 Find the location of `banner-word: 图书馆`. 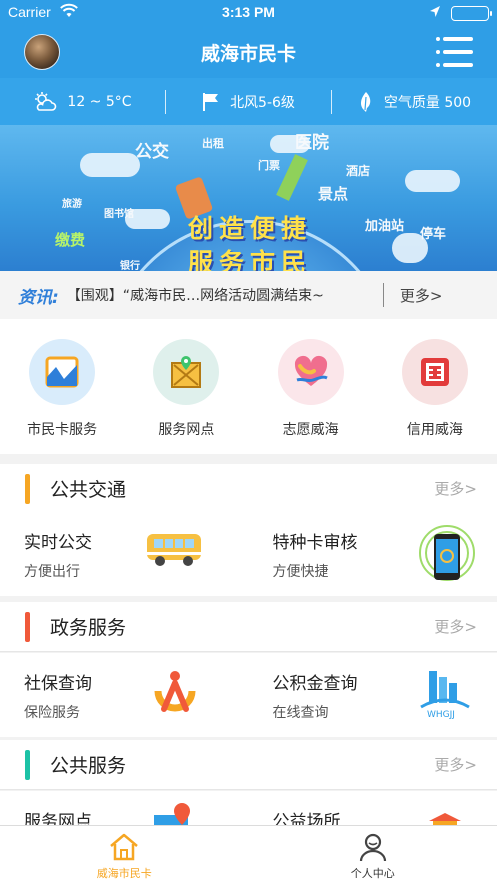

banner-word: 图书馆 is located at coordinates (119, 214).